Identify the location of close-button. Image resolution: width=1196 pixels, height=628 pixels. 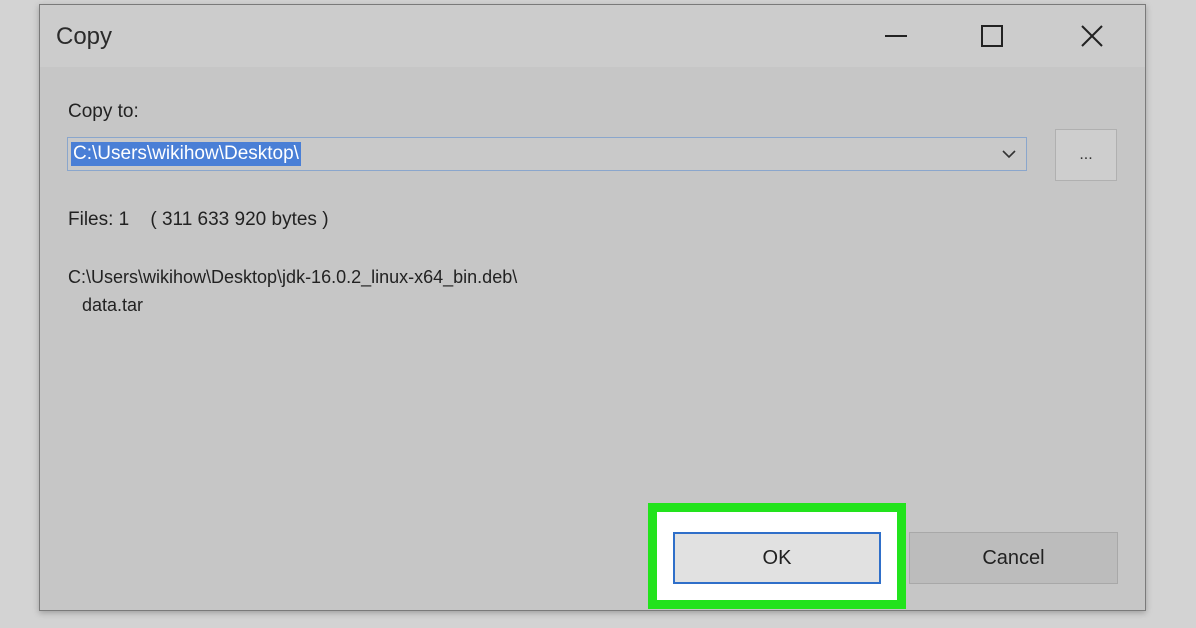
(1092, 36).